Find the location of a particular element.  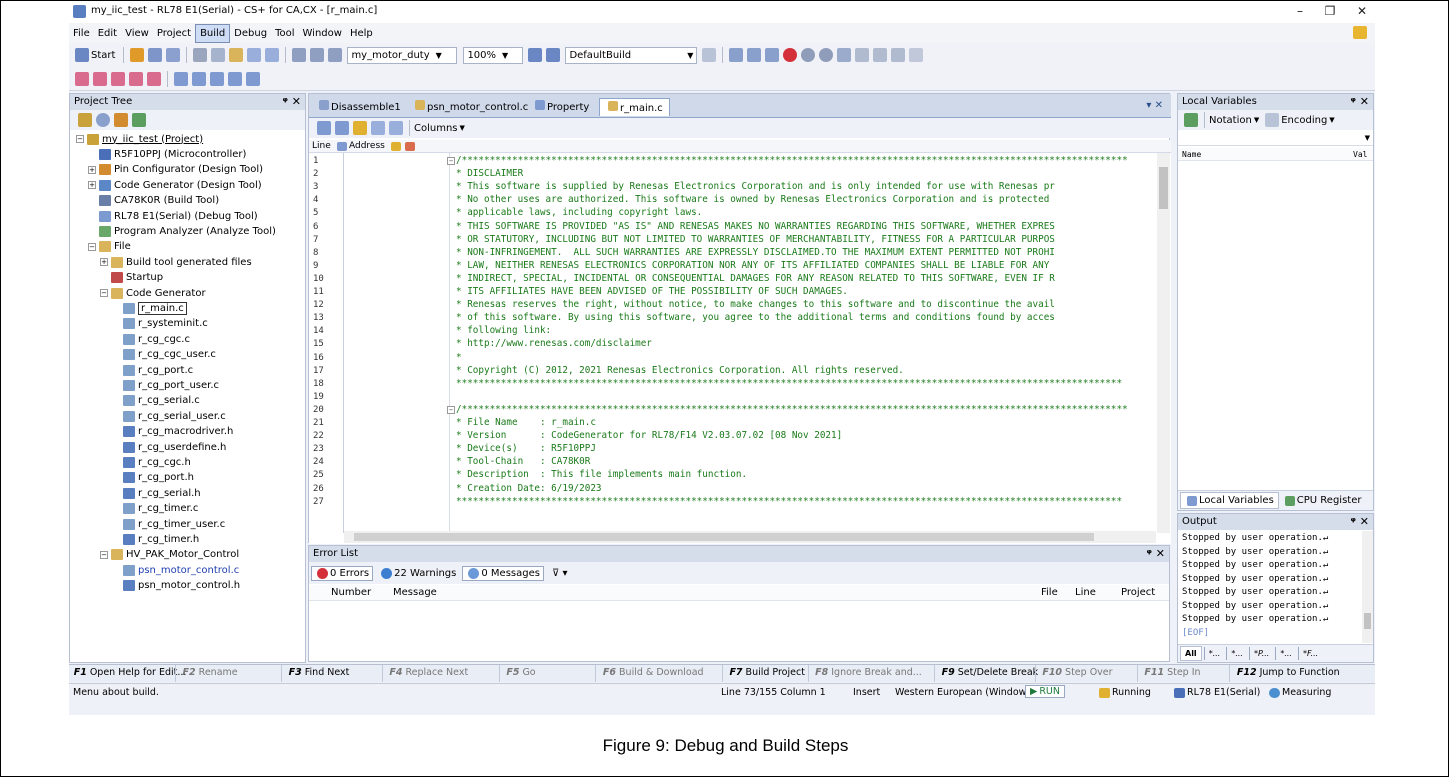

col-number: Number is located at coordinates (351, 592).